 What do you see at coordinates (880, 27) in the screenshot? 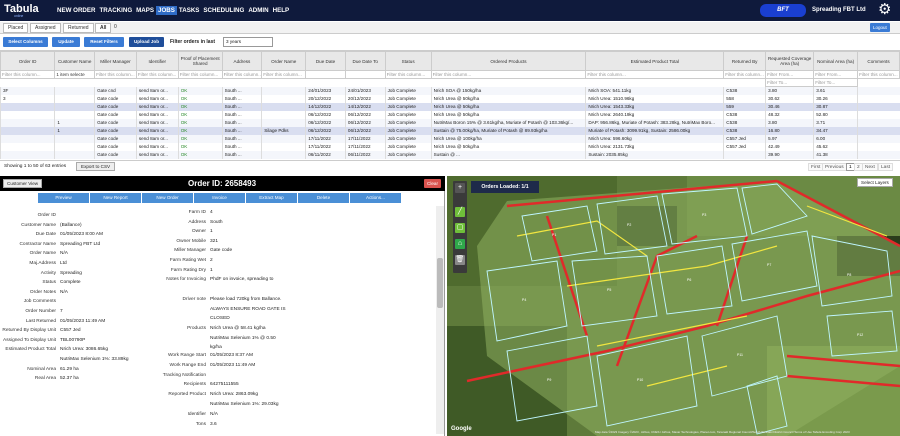
I see `logout-button: Logout` at bounding box center [880, 27].